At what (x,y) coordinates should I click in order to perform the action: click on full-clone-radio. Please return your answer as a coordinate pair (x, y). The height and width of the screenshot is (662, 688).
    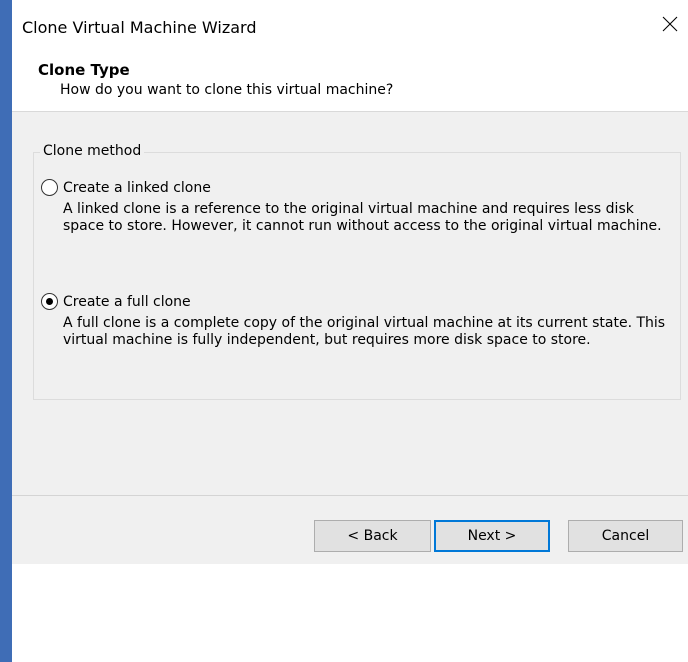
    Looking at the image, I should click on (49, 301).